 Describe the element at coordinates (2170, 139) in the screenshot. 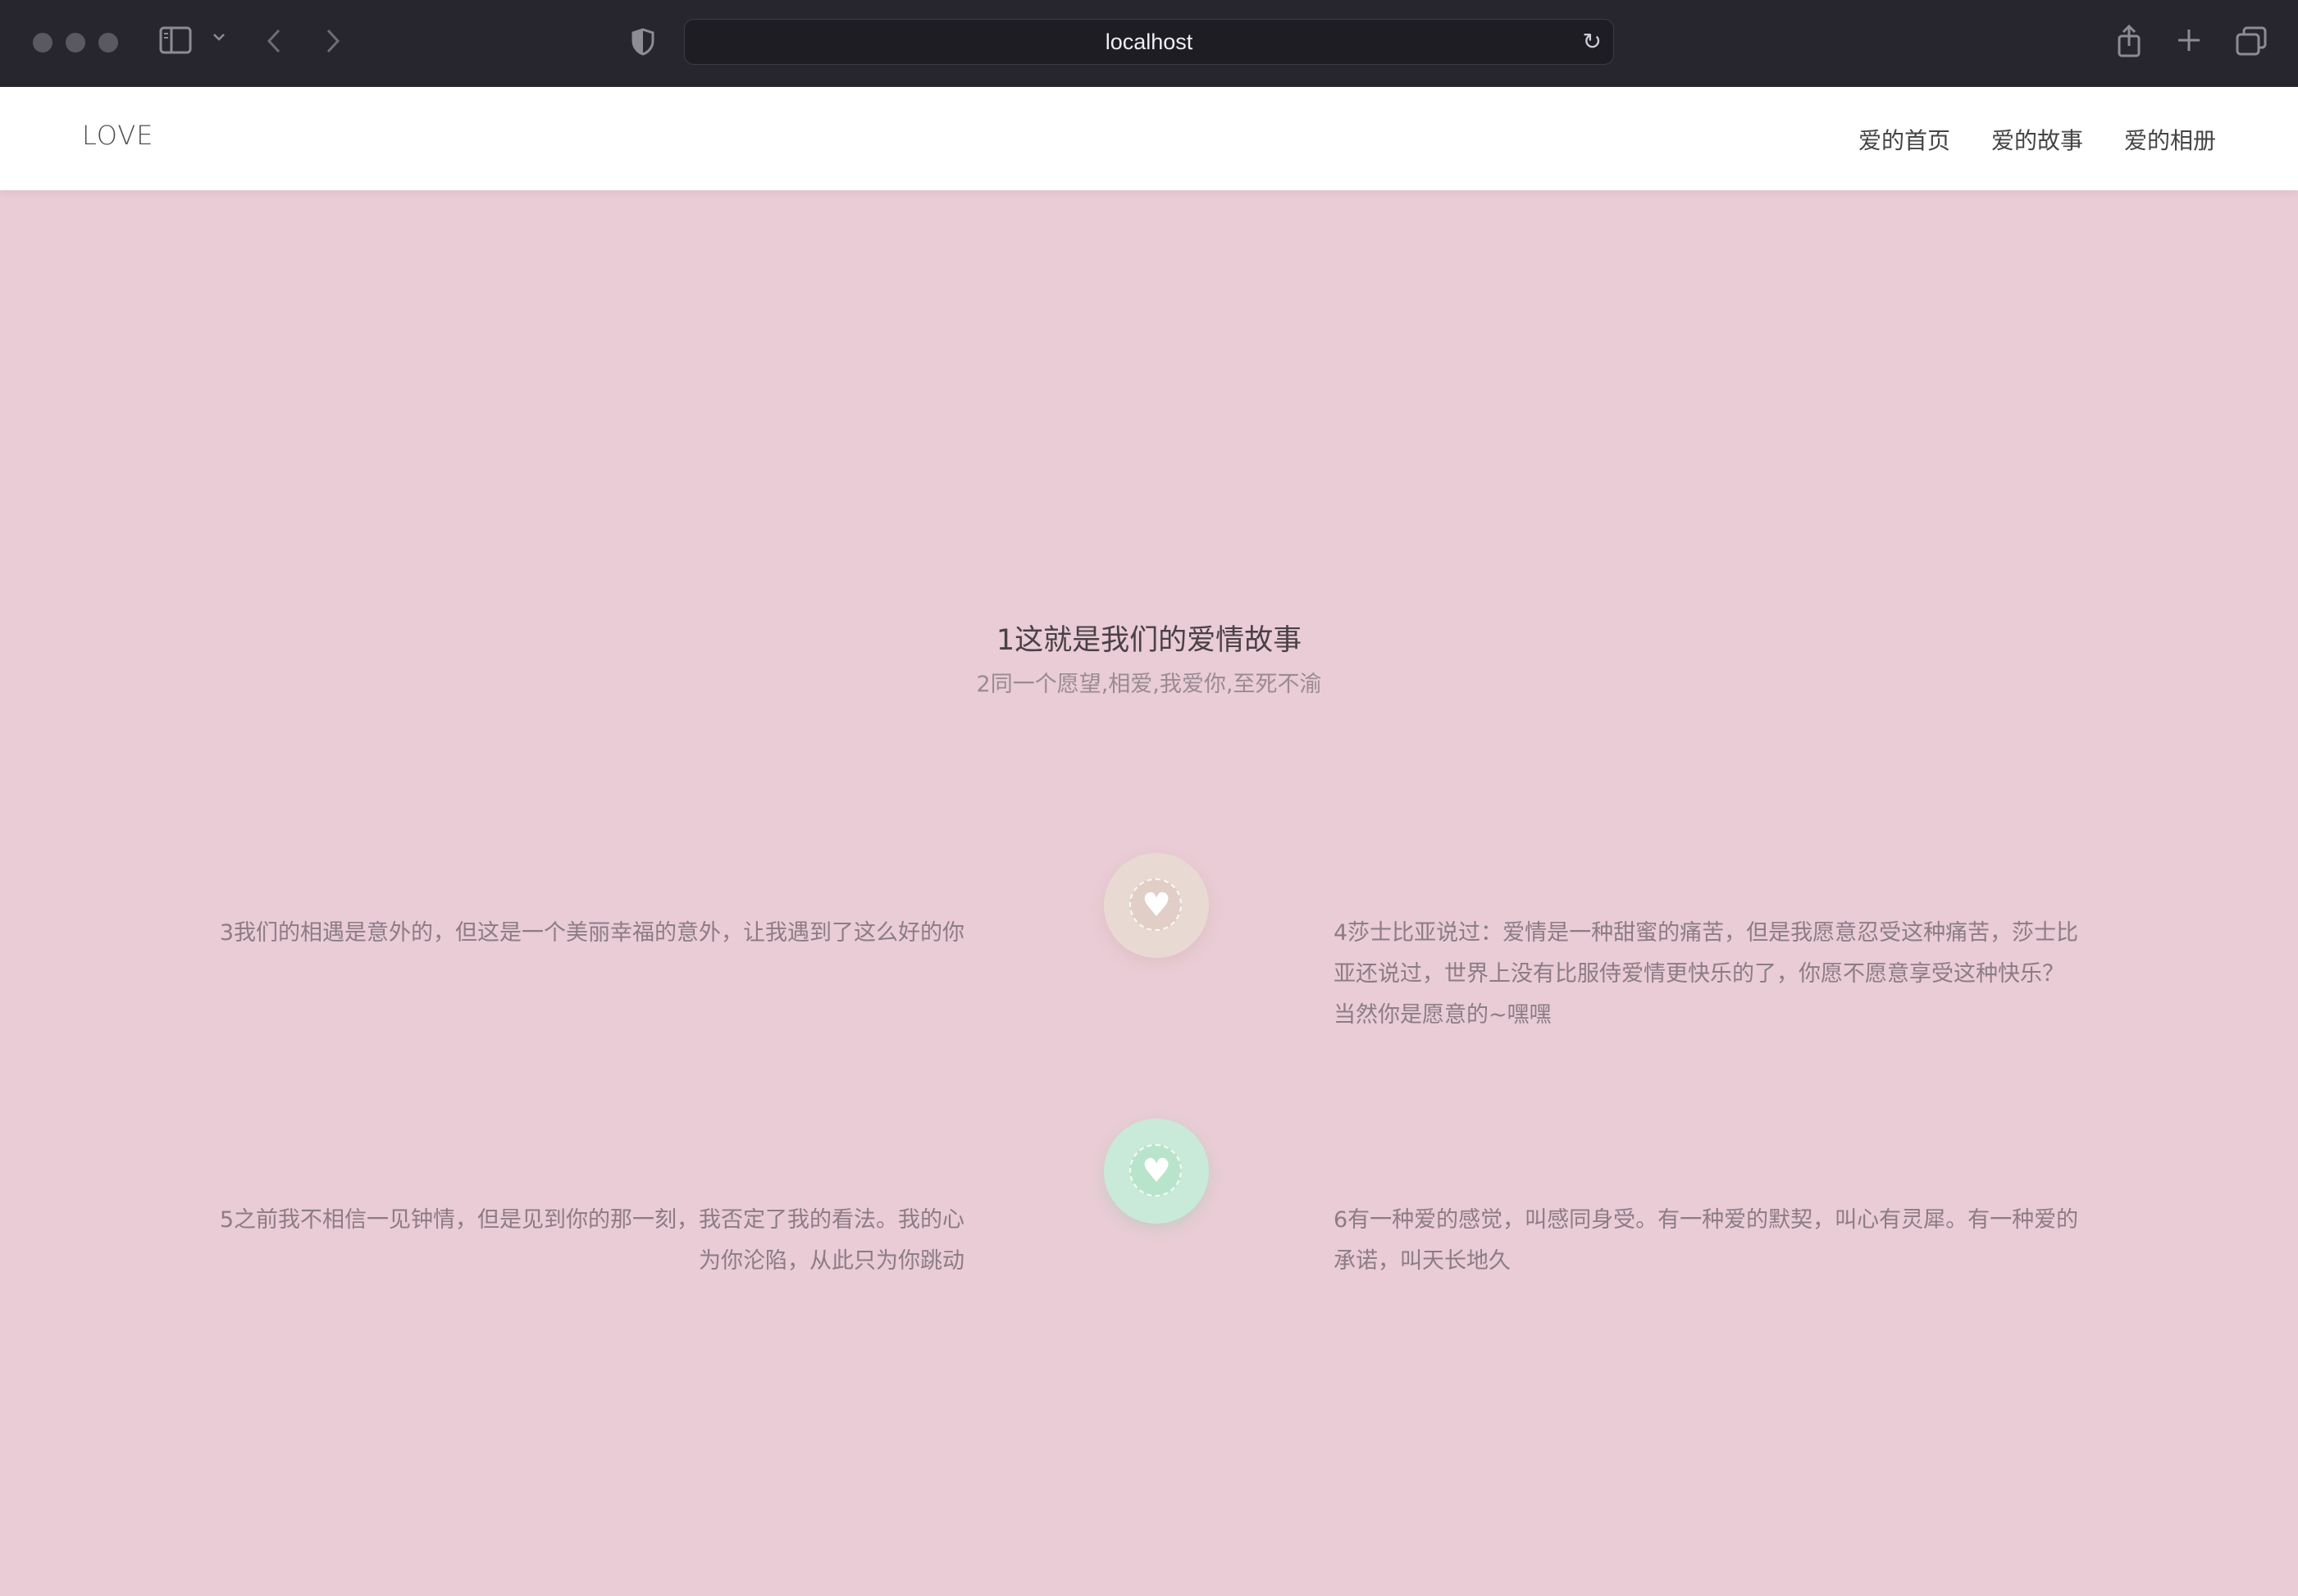

I see `nav-album-link: 爱的相册` at that location.